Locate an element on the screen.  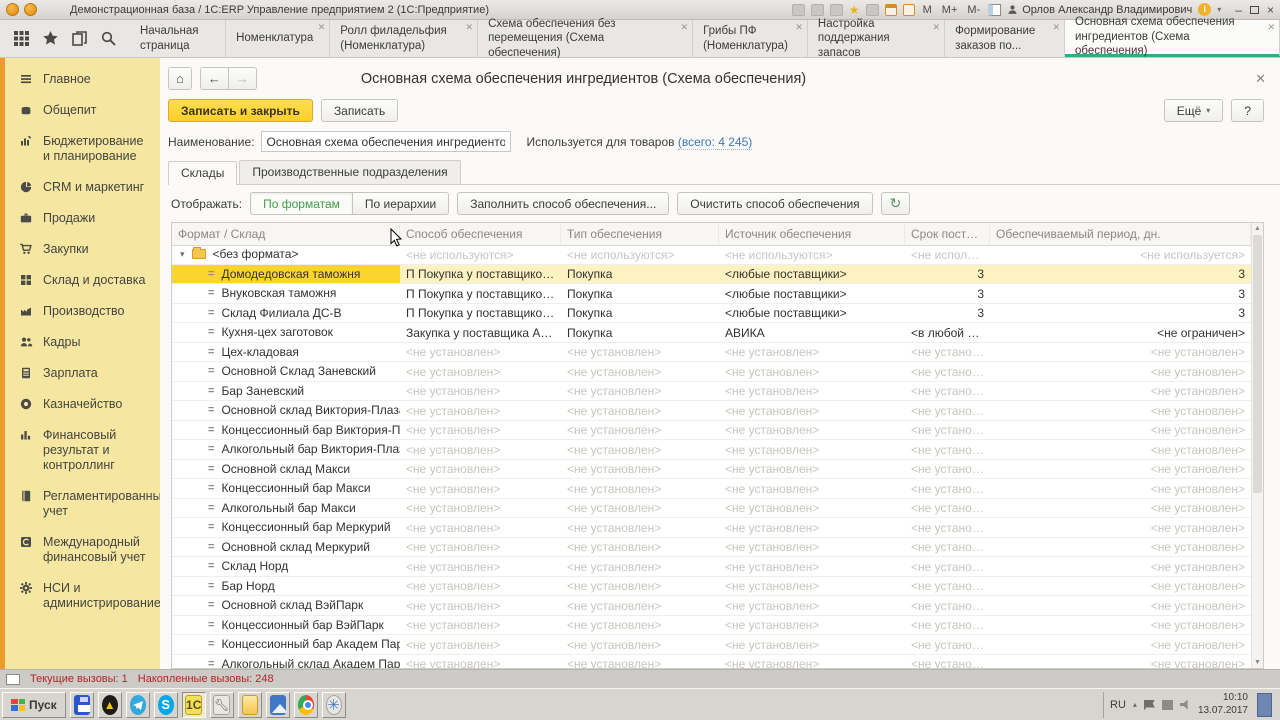
settings-flower-icon: ✳ is located at coordinates (333, 704).